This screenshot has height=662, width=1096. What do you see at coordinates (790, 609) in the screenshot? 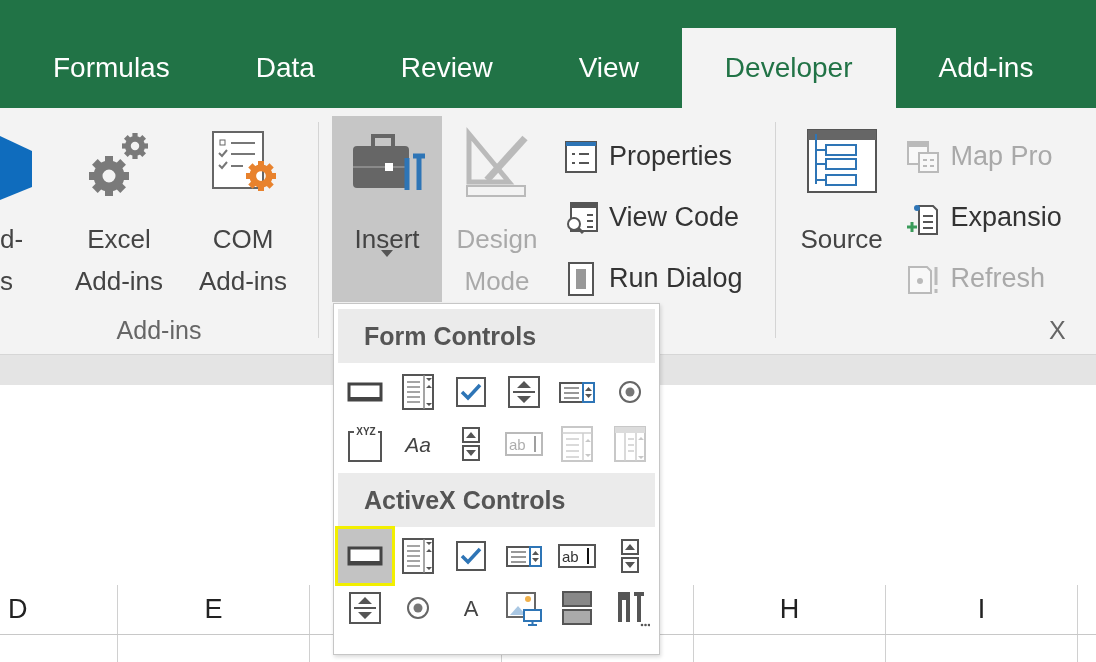
I see `column-header: H` at bounding box center [790, 609].